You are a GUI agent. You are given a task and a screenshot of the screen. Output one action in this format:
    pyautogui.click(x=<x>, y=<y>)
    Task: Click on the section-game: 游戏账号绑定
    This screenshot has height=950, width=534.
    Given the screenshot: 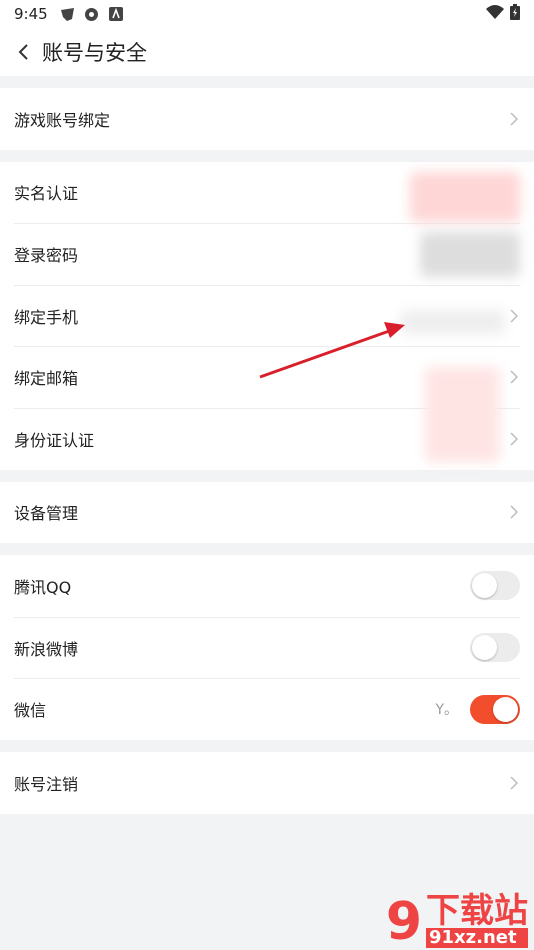 What is the action you would take?
    pyautogui.click(x=267, y=119)
    